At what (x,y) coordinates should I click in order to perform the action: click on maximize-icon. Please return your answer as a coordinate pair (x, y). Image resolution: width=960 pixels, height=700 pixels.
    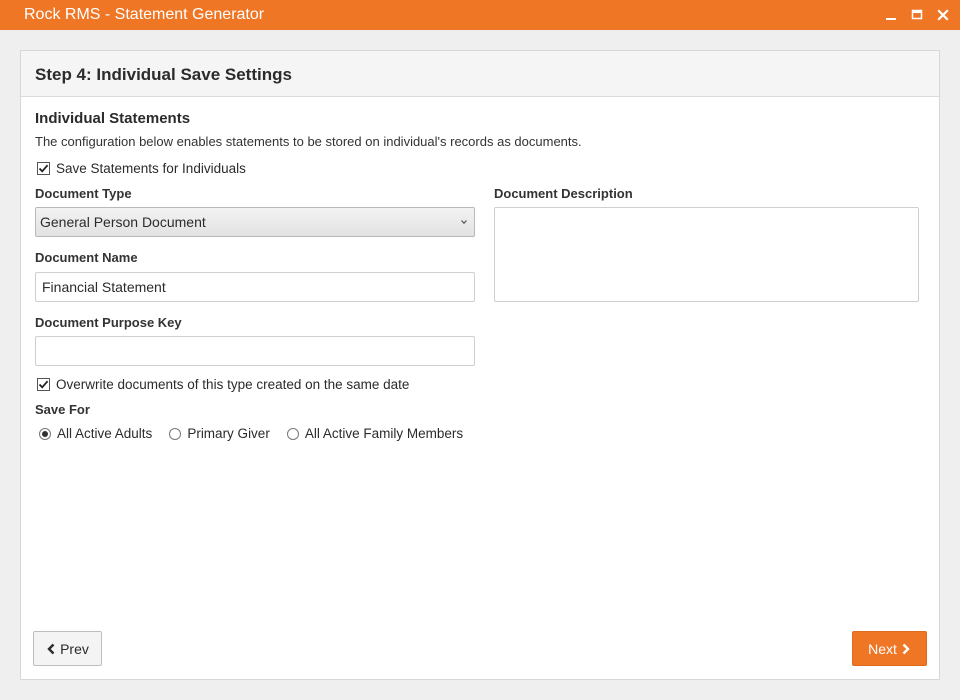
    Looking at the image, I should click on (917, 15).